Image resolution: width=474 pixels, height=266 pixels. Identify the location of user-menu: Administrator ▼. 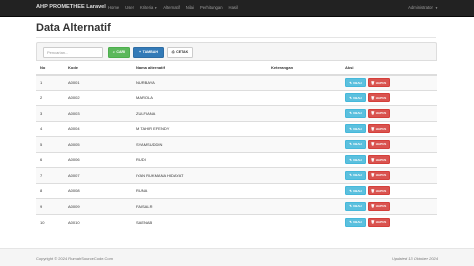
(423, 7).